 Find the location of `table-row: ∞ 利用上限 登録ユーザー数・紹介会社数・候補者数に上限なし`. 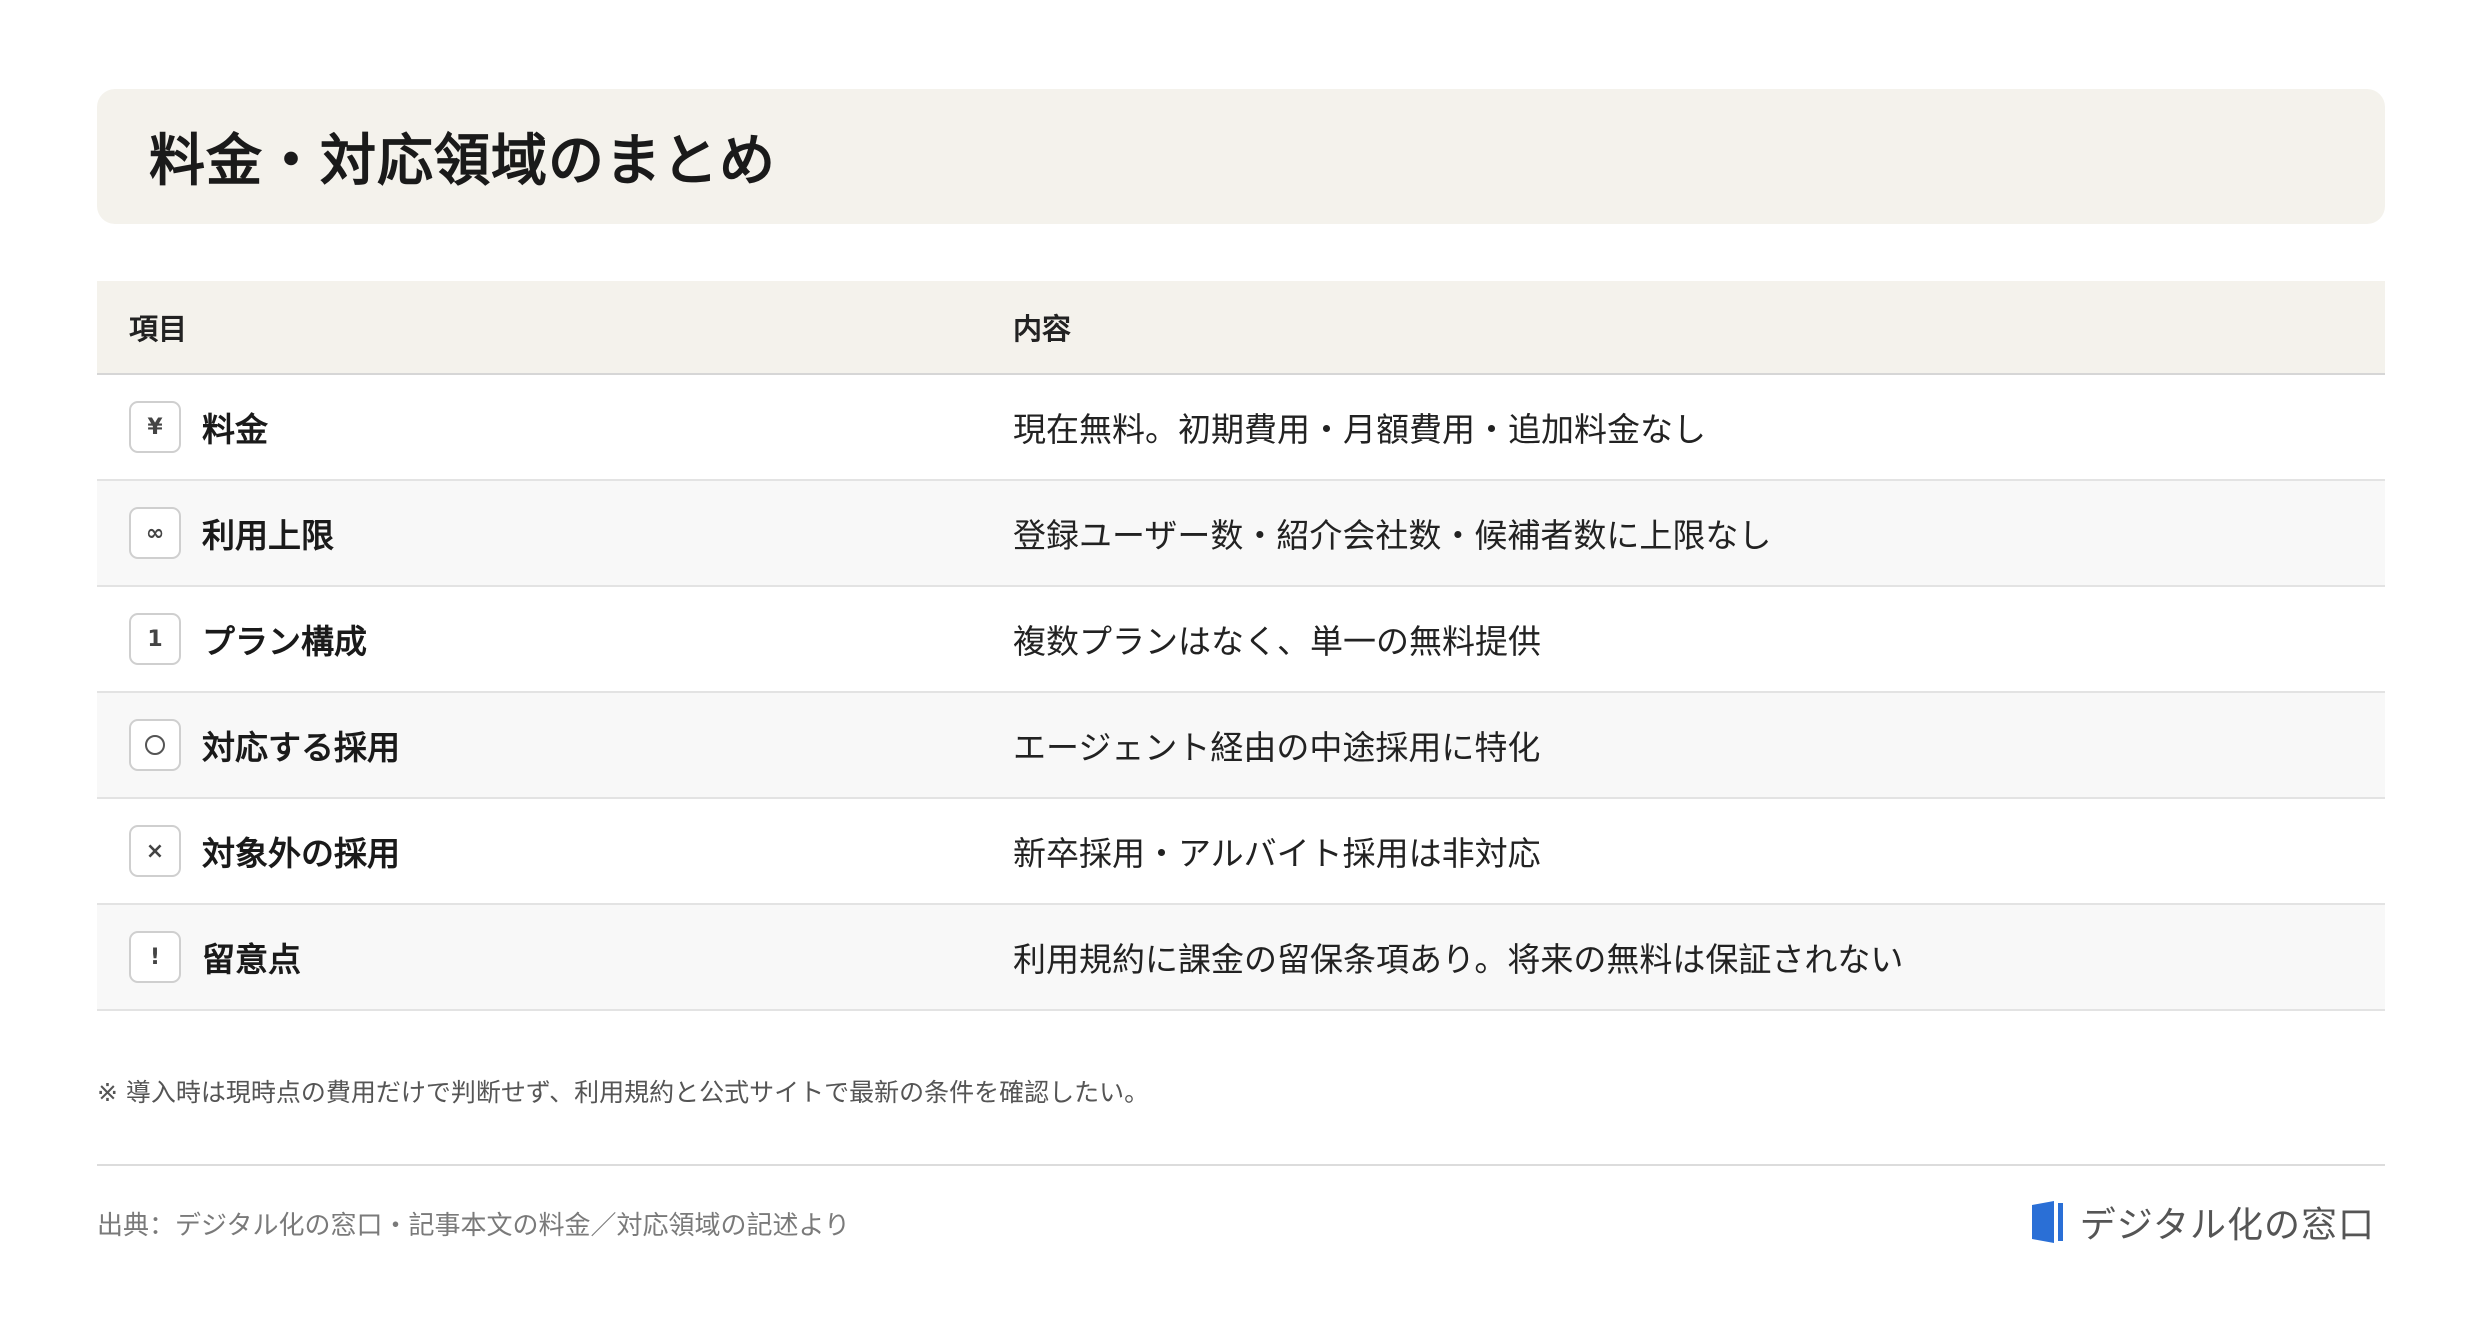

table-row: ∞ 利用上限 登録ユーザー数・紹介会社数・候補者数に上限なし is located at coordinates (1241, 534).